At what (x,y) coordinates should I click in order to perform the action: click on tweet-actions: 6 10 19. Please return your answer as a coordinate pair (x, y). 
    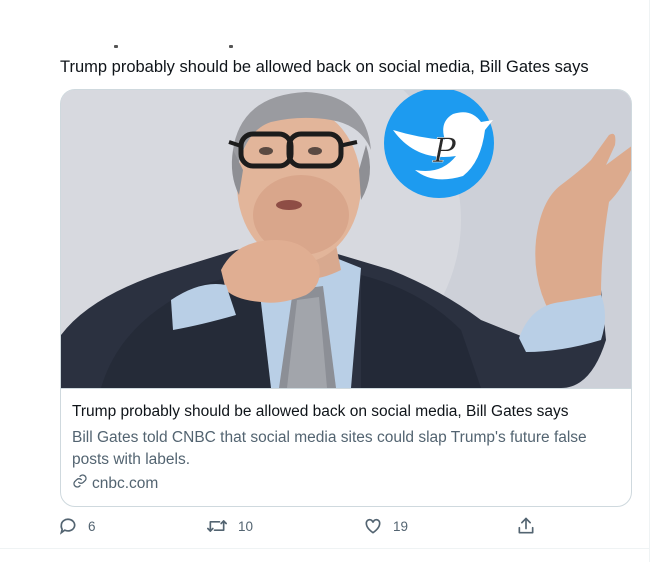
    Looking at the image, I should click on (353, 529).